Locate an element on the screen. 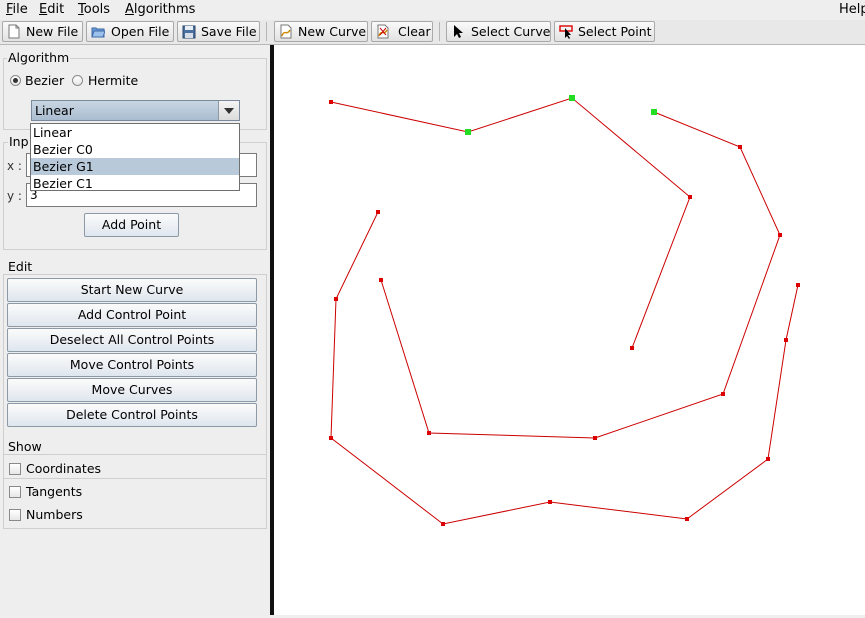 This screenshot has width=865, height=618. new-file-icon is located at coordinates (14, 31).